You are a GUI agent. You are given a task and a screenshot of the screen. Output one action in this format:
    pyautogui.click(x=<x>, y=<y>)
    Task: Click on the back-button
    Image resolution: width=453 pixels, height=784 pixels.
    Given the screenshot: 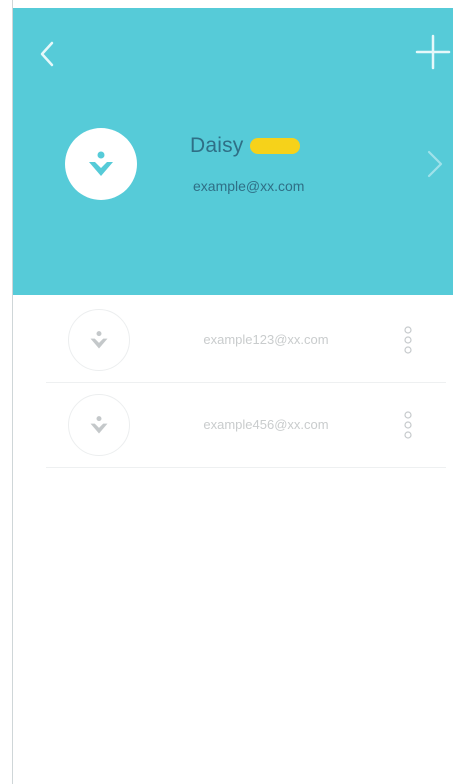 What is the action you would take?
    pyautogui.click(x=47, y=54)
    